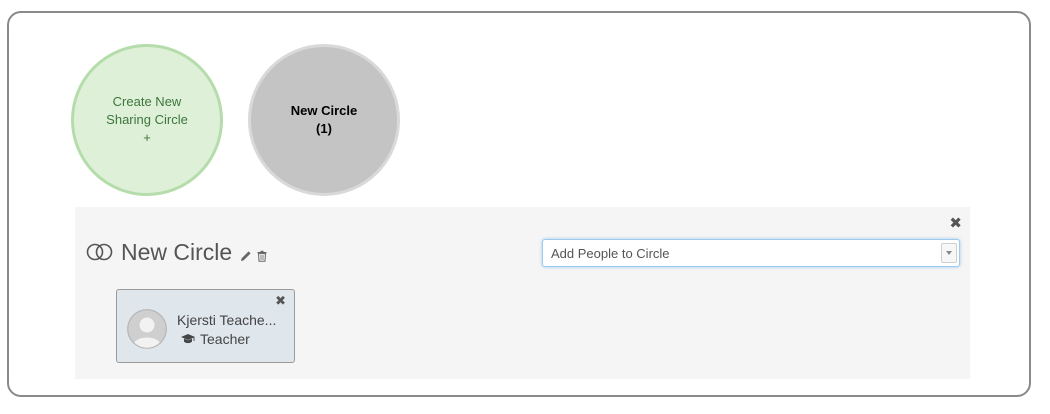 The image size is (1050, 414). I want to click on add-people-placeholder: Add People to Circle, so click(610, 253).